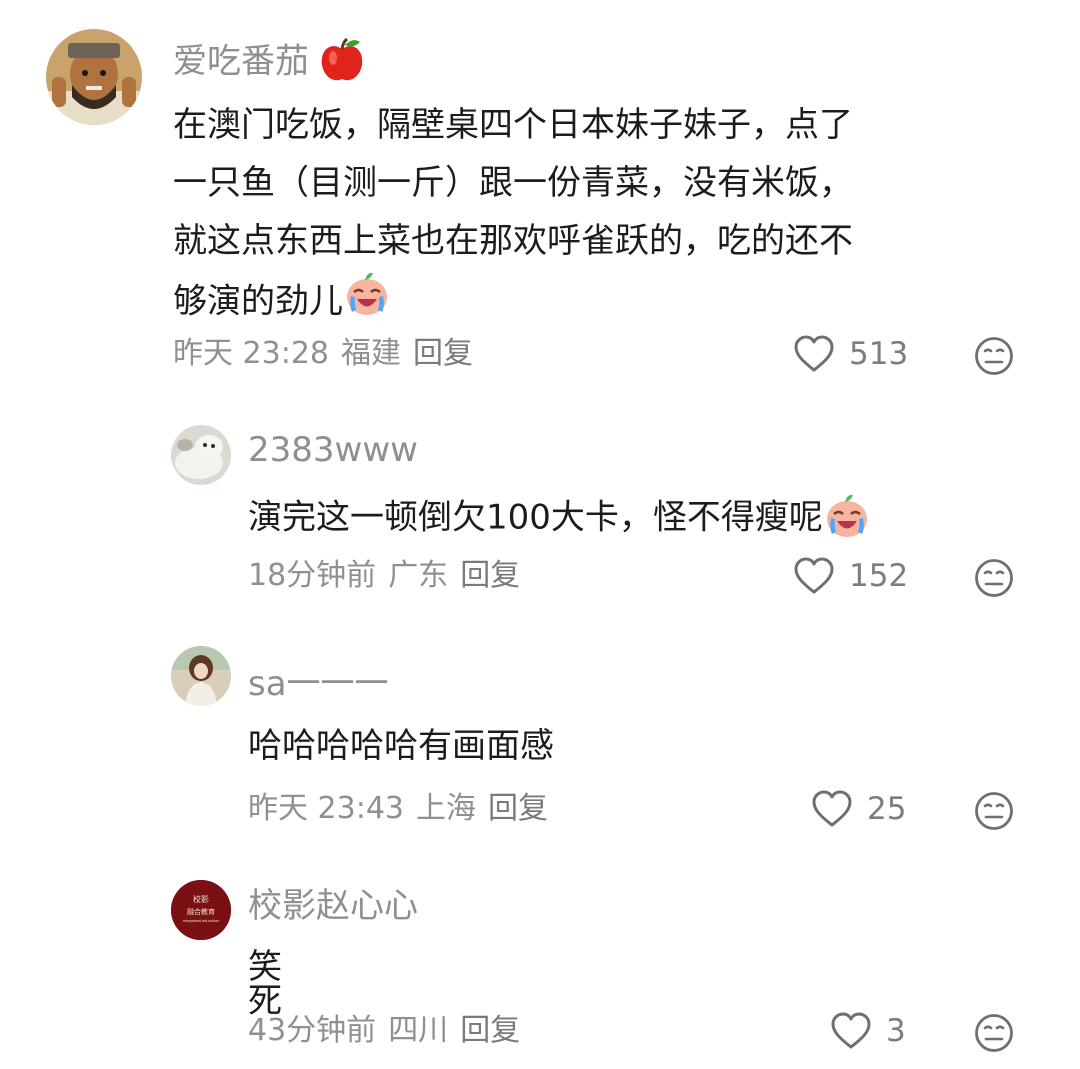  Describe the element at coordinates (384, 576) in the screenshot. I see `reply-meta: 18分钟前 广东 回复` at that location.